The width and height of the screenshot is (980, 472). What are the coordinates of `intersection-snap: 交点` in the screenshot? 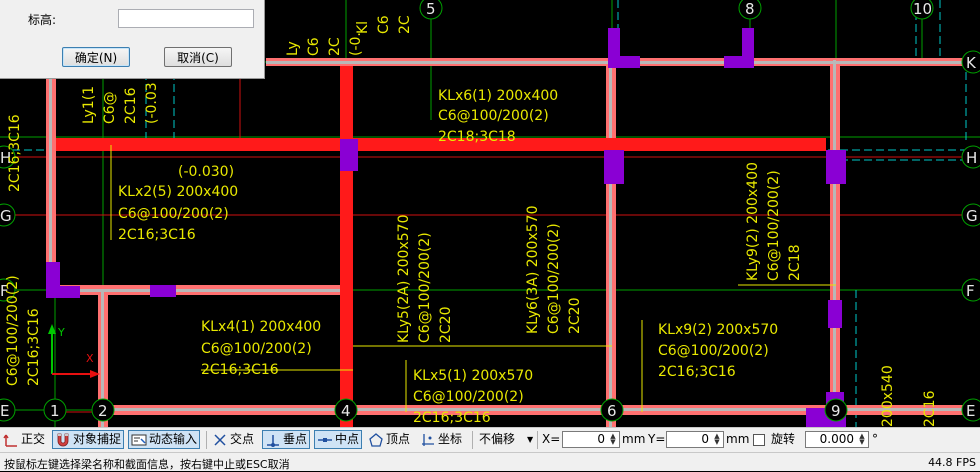 It's located at (233, 439).